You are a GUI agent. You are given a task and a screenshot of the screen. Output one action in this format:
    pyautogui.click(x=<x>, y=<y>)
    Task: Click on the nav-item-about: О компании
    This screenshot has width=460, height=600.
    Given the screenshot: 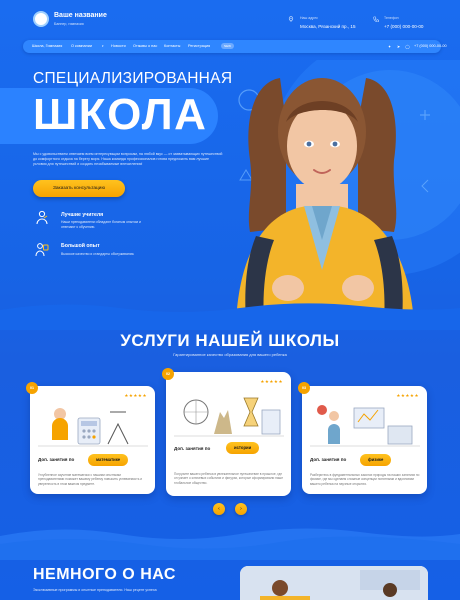 What is the action you would take?
    pyautogui.click(x=81, y=46)
    